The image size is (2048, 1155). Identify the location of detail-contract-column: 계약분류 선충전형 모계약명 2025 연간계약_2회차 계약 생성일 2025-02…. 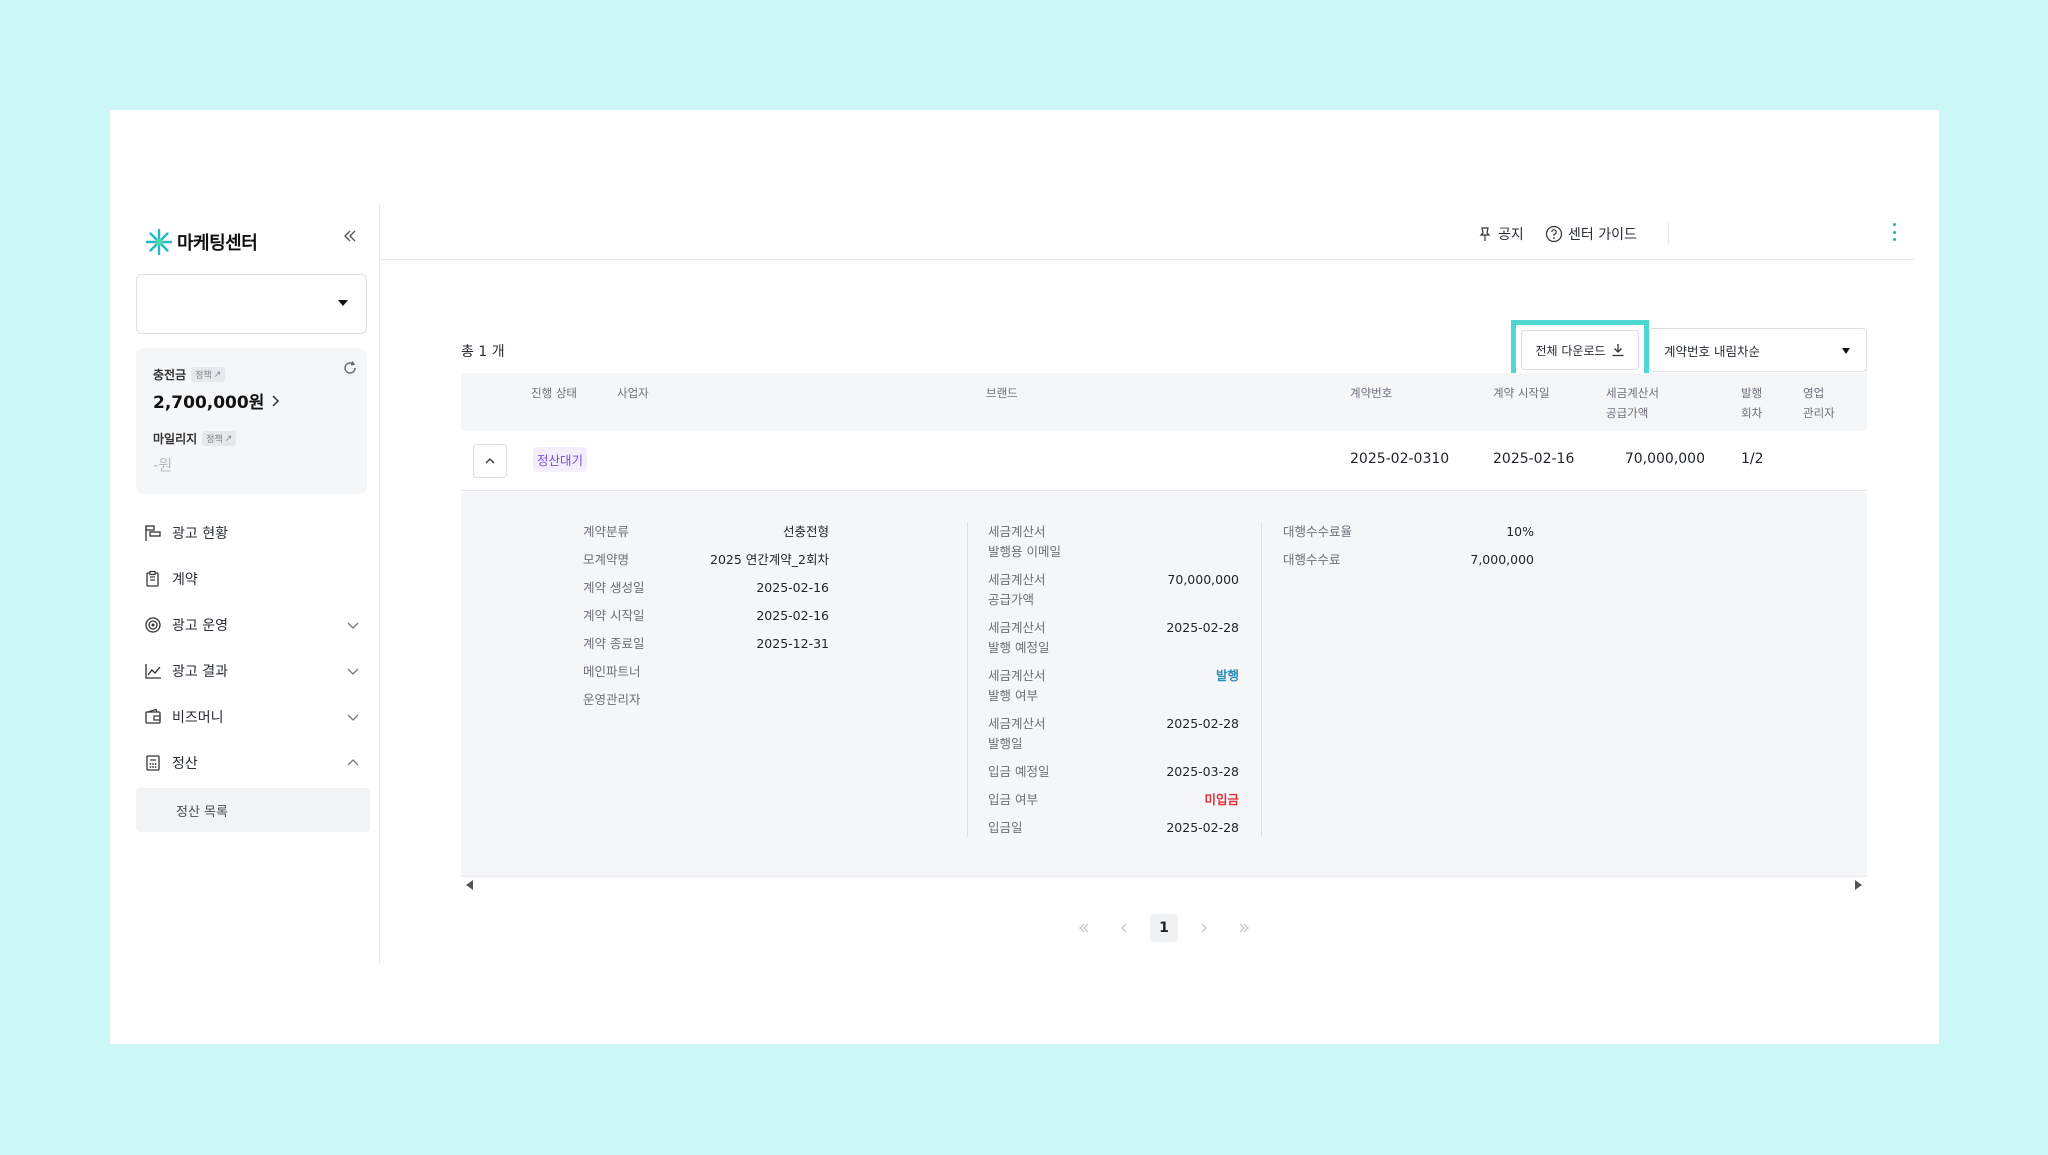
(706, 620).